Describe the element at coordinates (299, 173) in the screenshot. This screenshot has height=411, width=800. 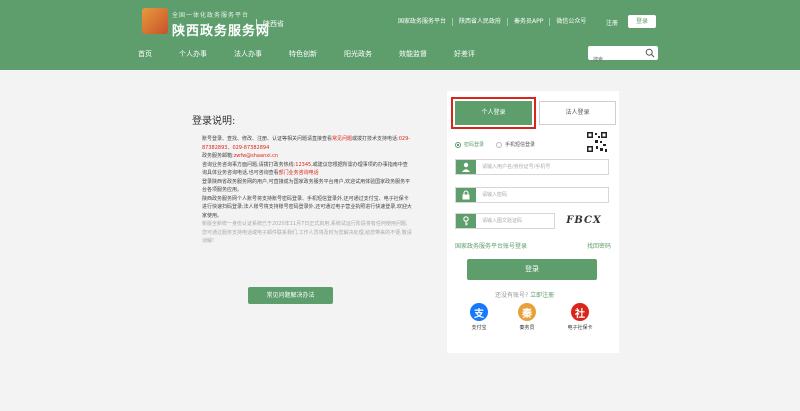
I see `department-phone-link: 部门业务咨询电话` at that location.